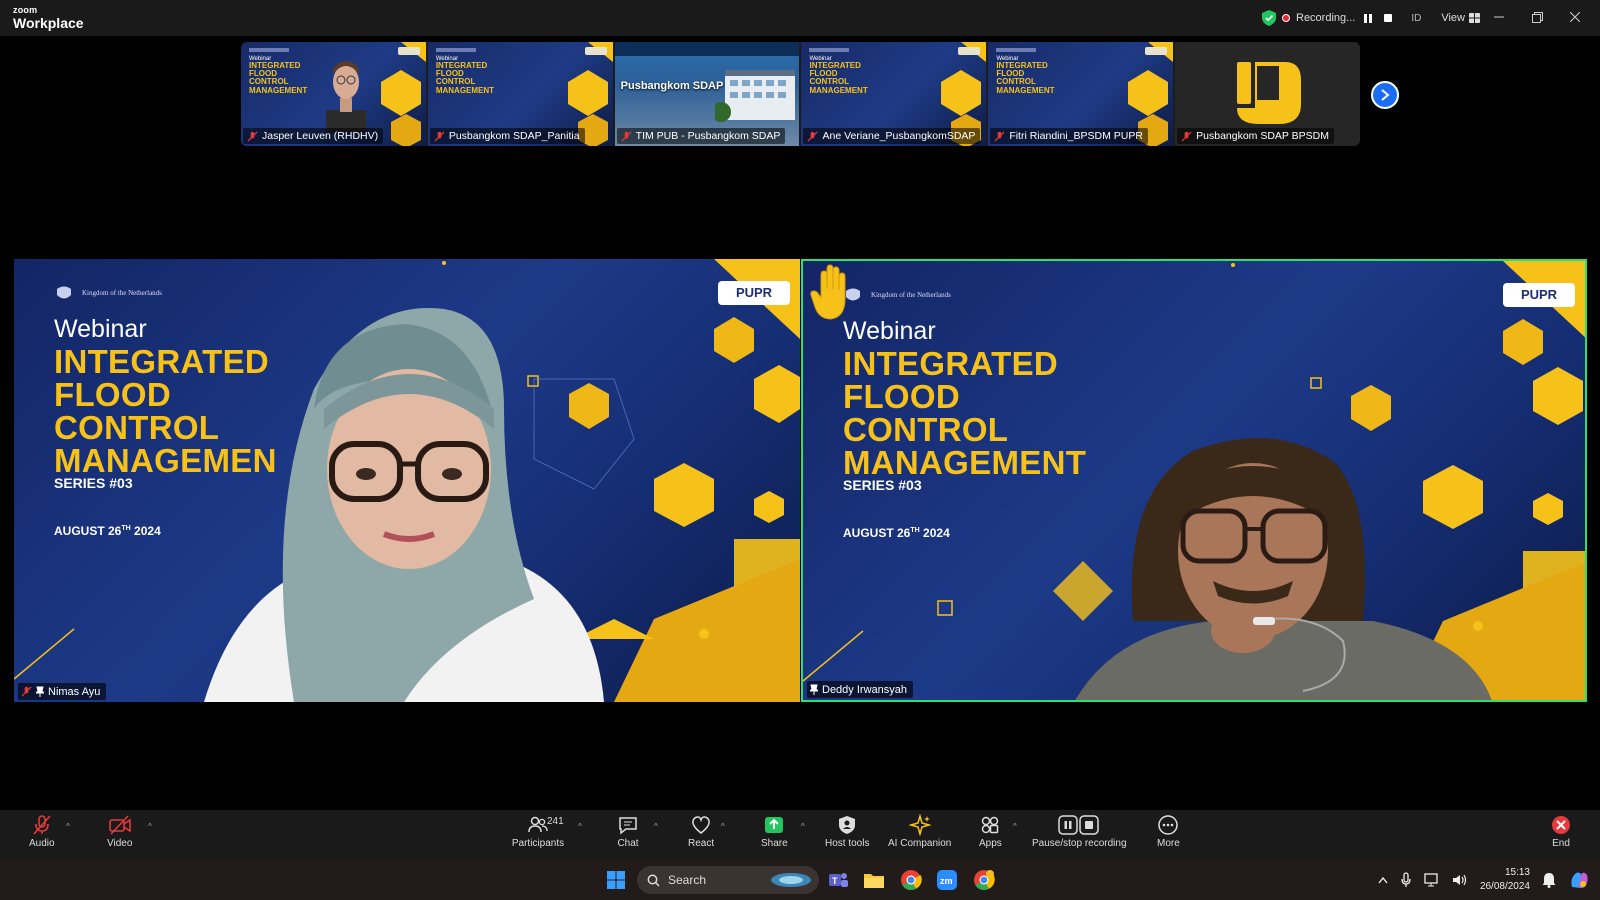 Image resolution: width=1600 pixels, height=900 pixels. Describe the element at coordinates (1460, 18) in the screenshot. I see `view-button: View` at that location.